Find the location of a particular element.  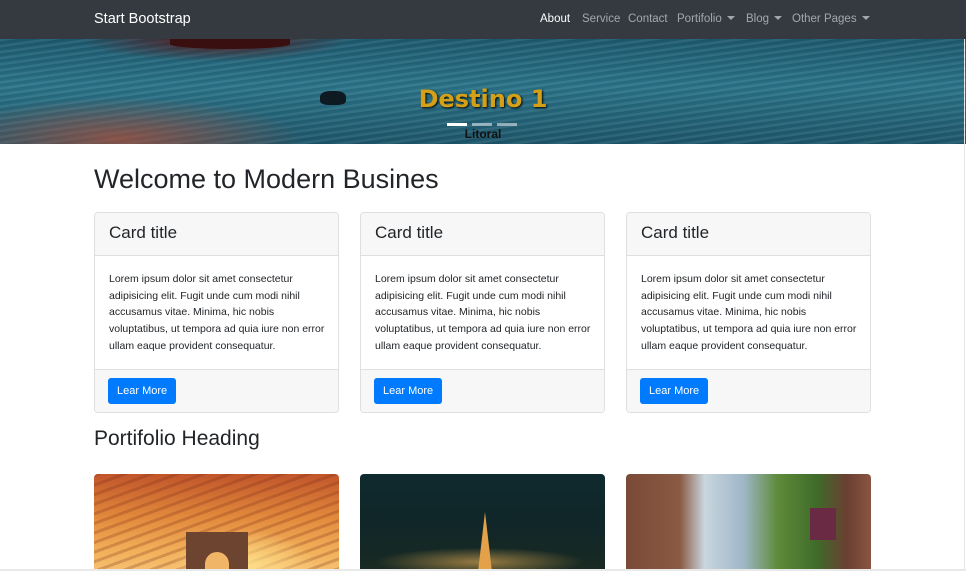

boat-hull-image is located at coordinates (230, 44).